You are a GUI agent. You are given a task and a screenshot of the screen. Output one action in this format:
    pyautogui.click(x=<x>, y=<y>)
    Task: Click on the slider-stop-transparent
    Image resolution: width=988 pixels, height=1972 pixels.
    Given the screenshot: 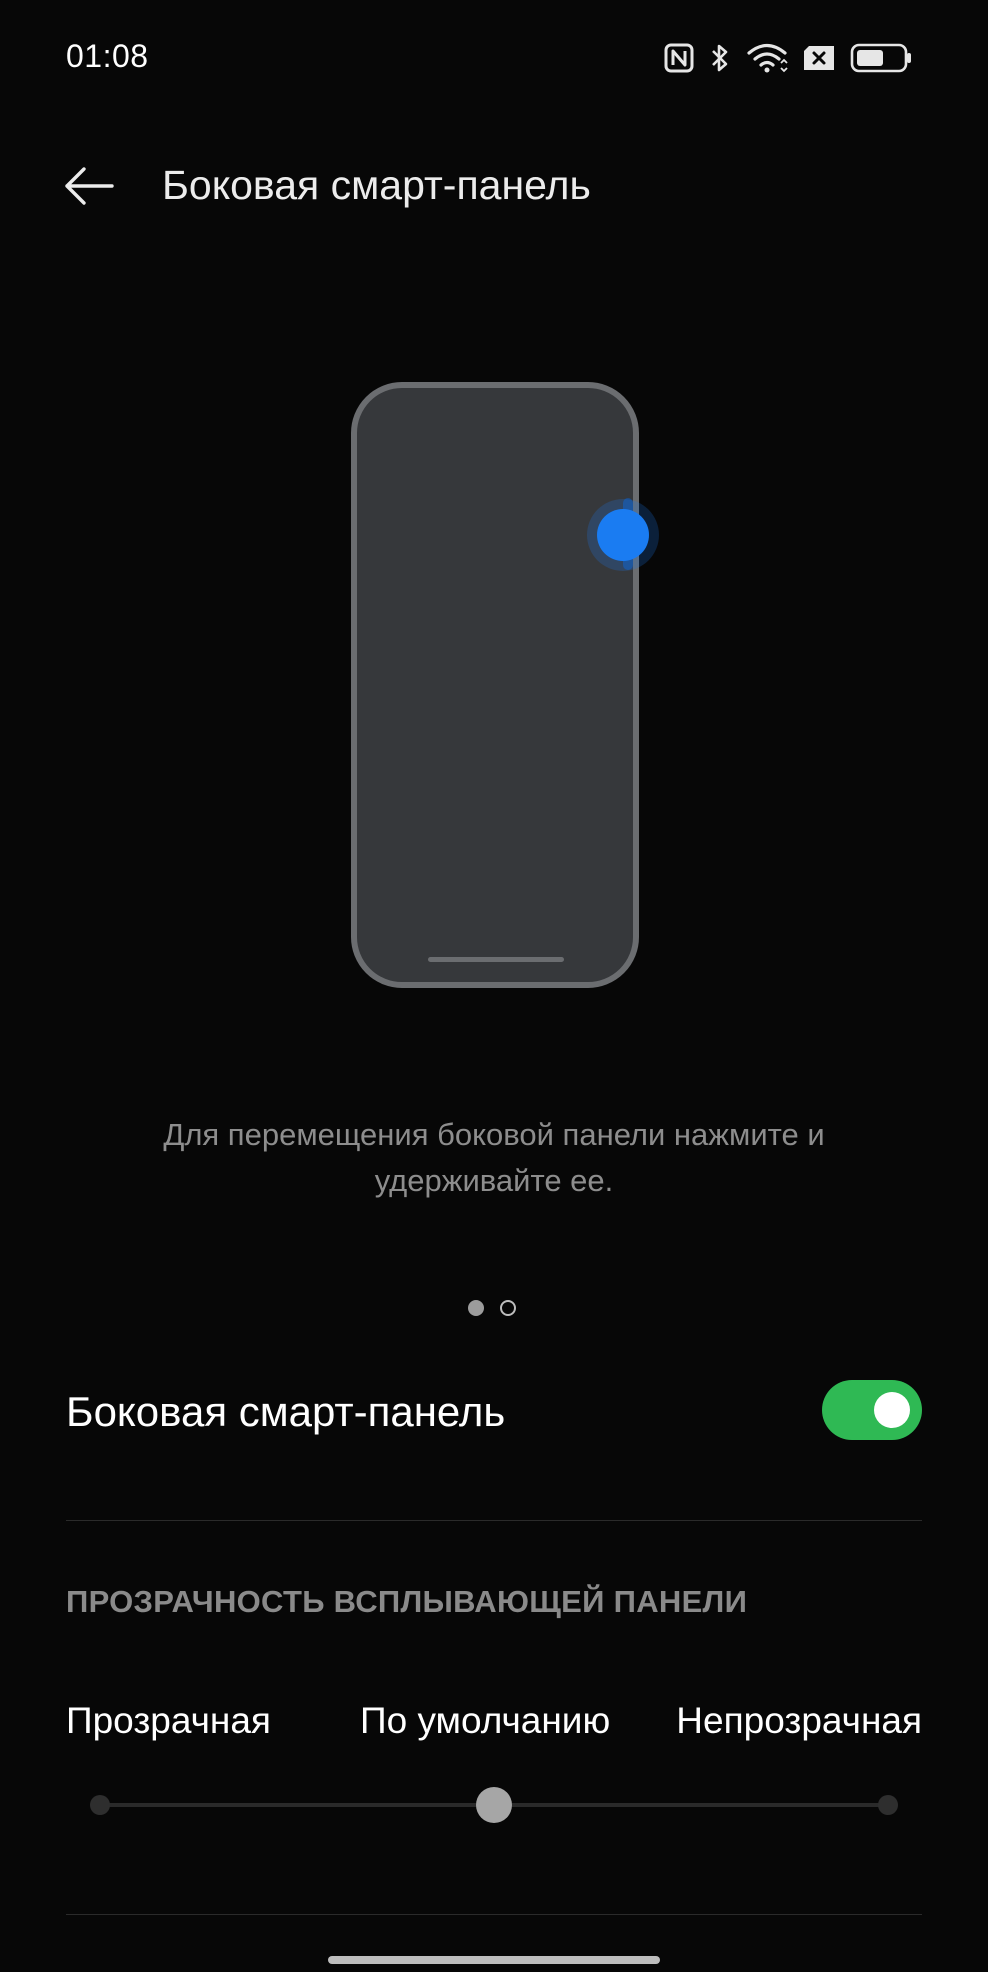 What is the action you would take?
    pyautogui.click(x=100, y=1805)
    